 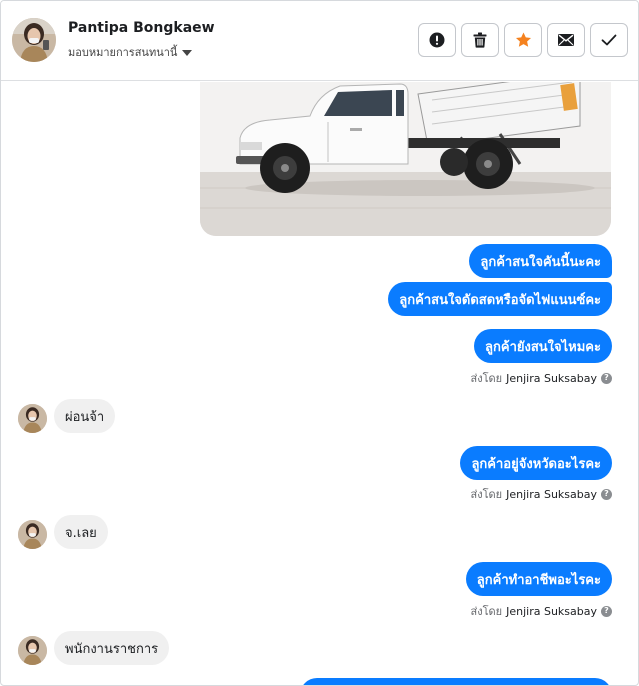 I want to click on outgoing-message: ลูกค้าอยู่จังหวัดอะไรคะ, so click(x=536, y=463).